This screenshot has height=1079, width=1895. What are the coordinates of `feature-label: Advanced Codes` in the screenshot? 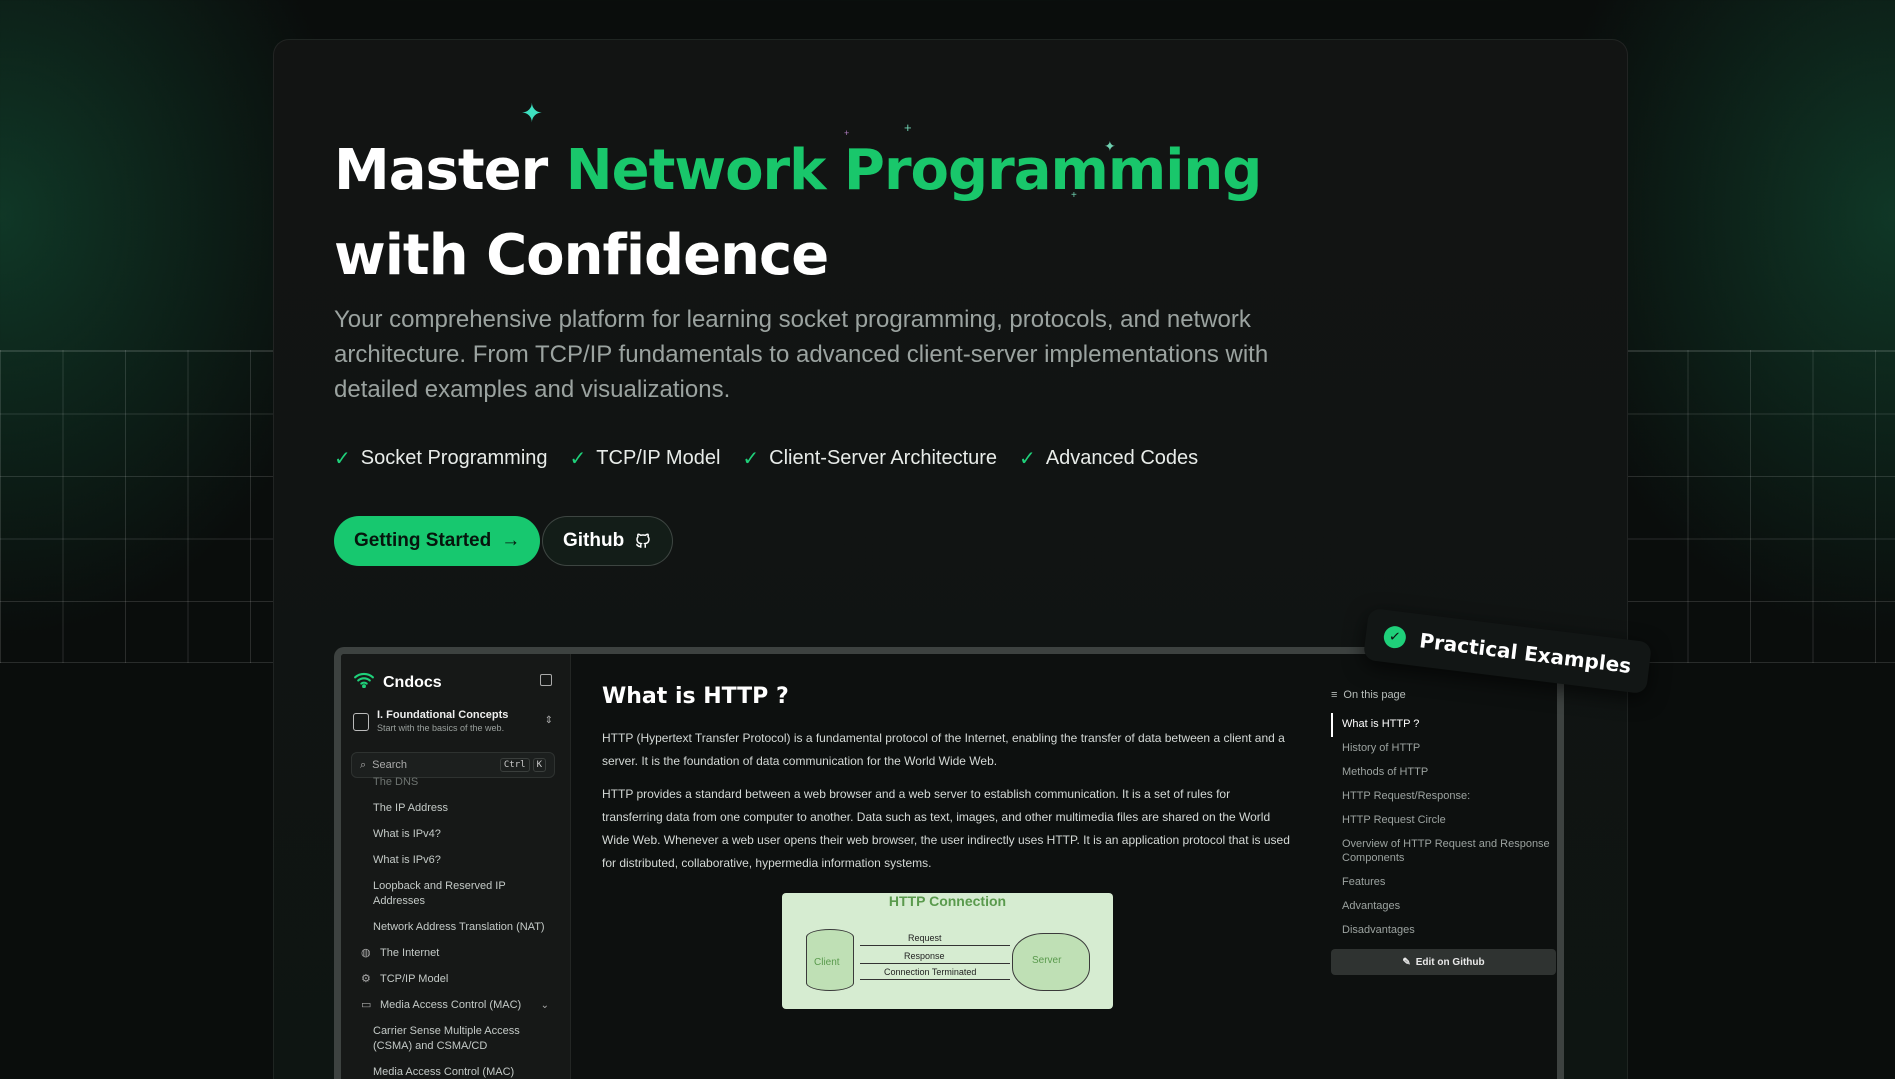 It's located at (1122, 458).